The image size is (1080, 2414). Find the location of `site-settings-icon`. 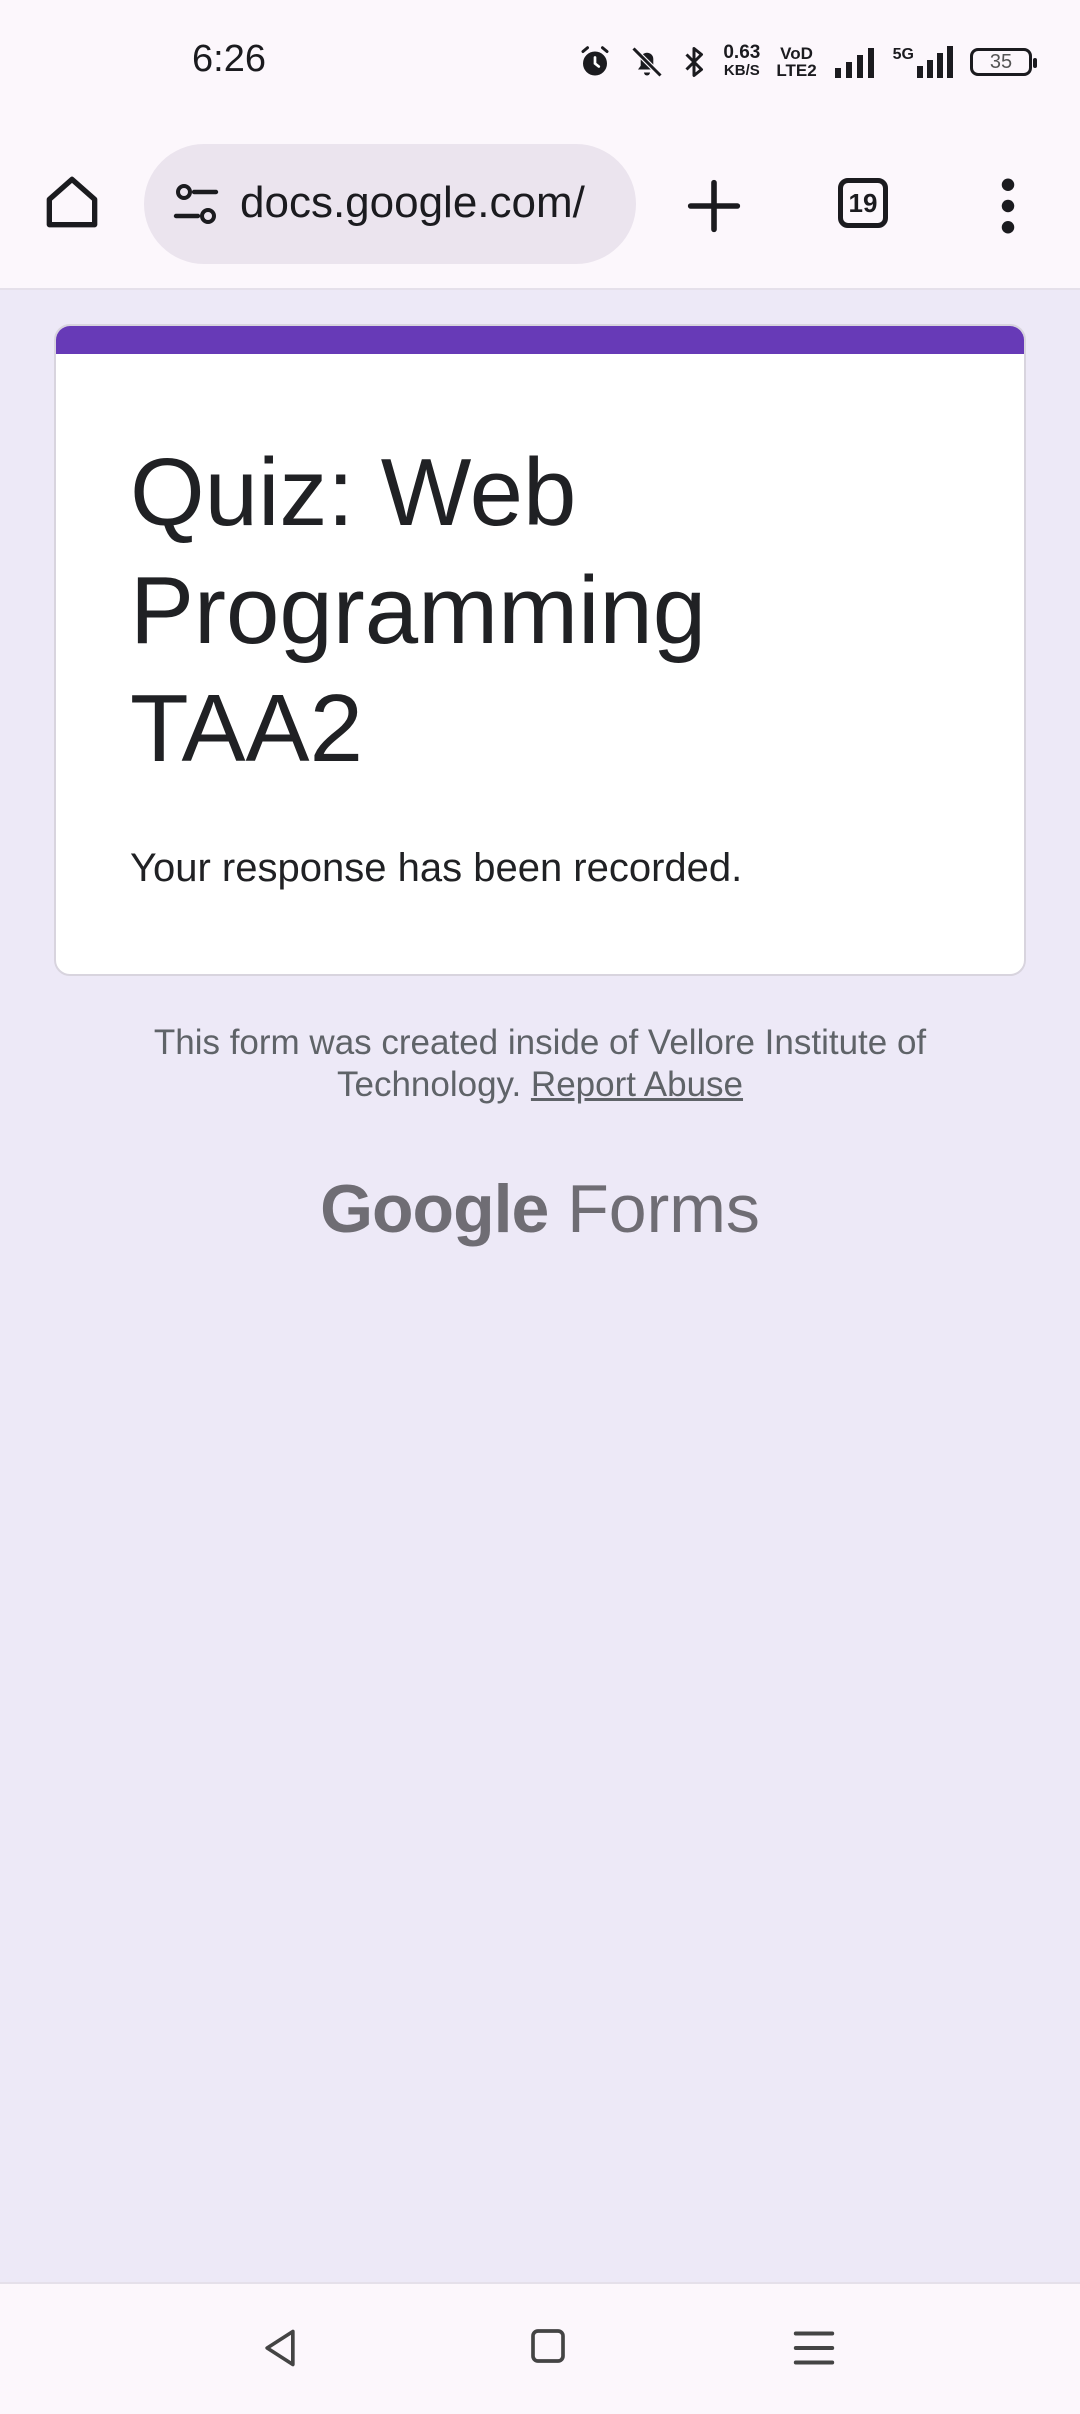

site-settings-icon is located at coordinates (196, 204).